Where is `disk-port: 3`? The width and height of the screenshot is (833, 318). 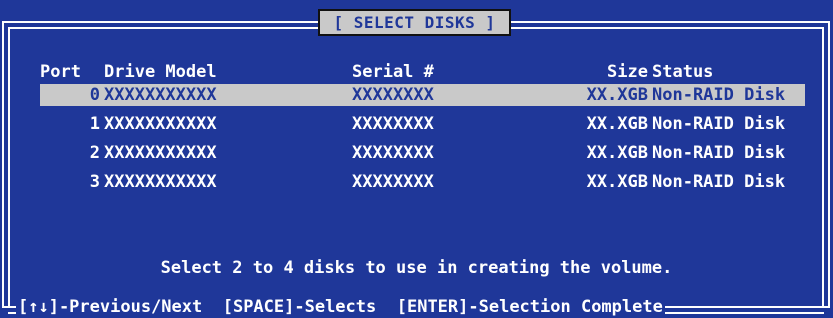
disk-port: 3 is located at coordinates (94, 182).